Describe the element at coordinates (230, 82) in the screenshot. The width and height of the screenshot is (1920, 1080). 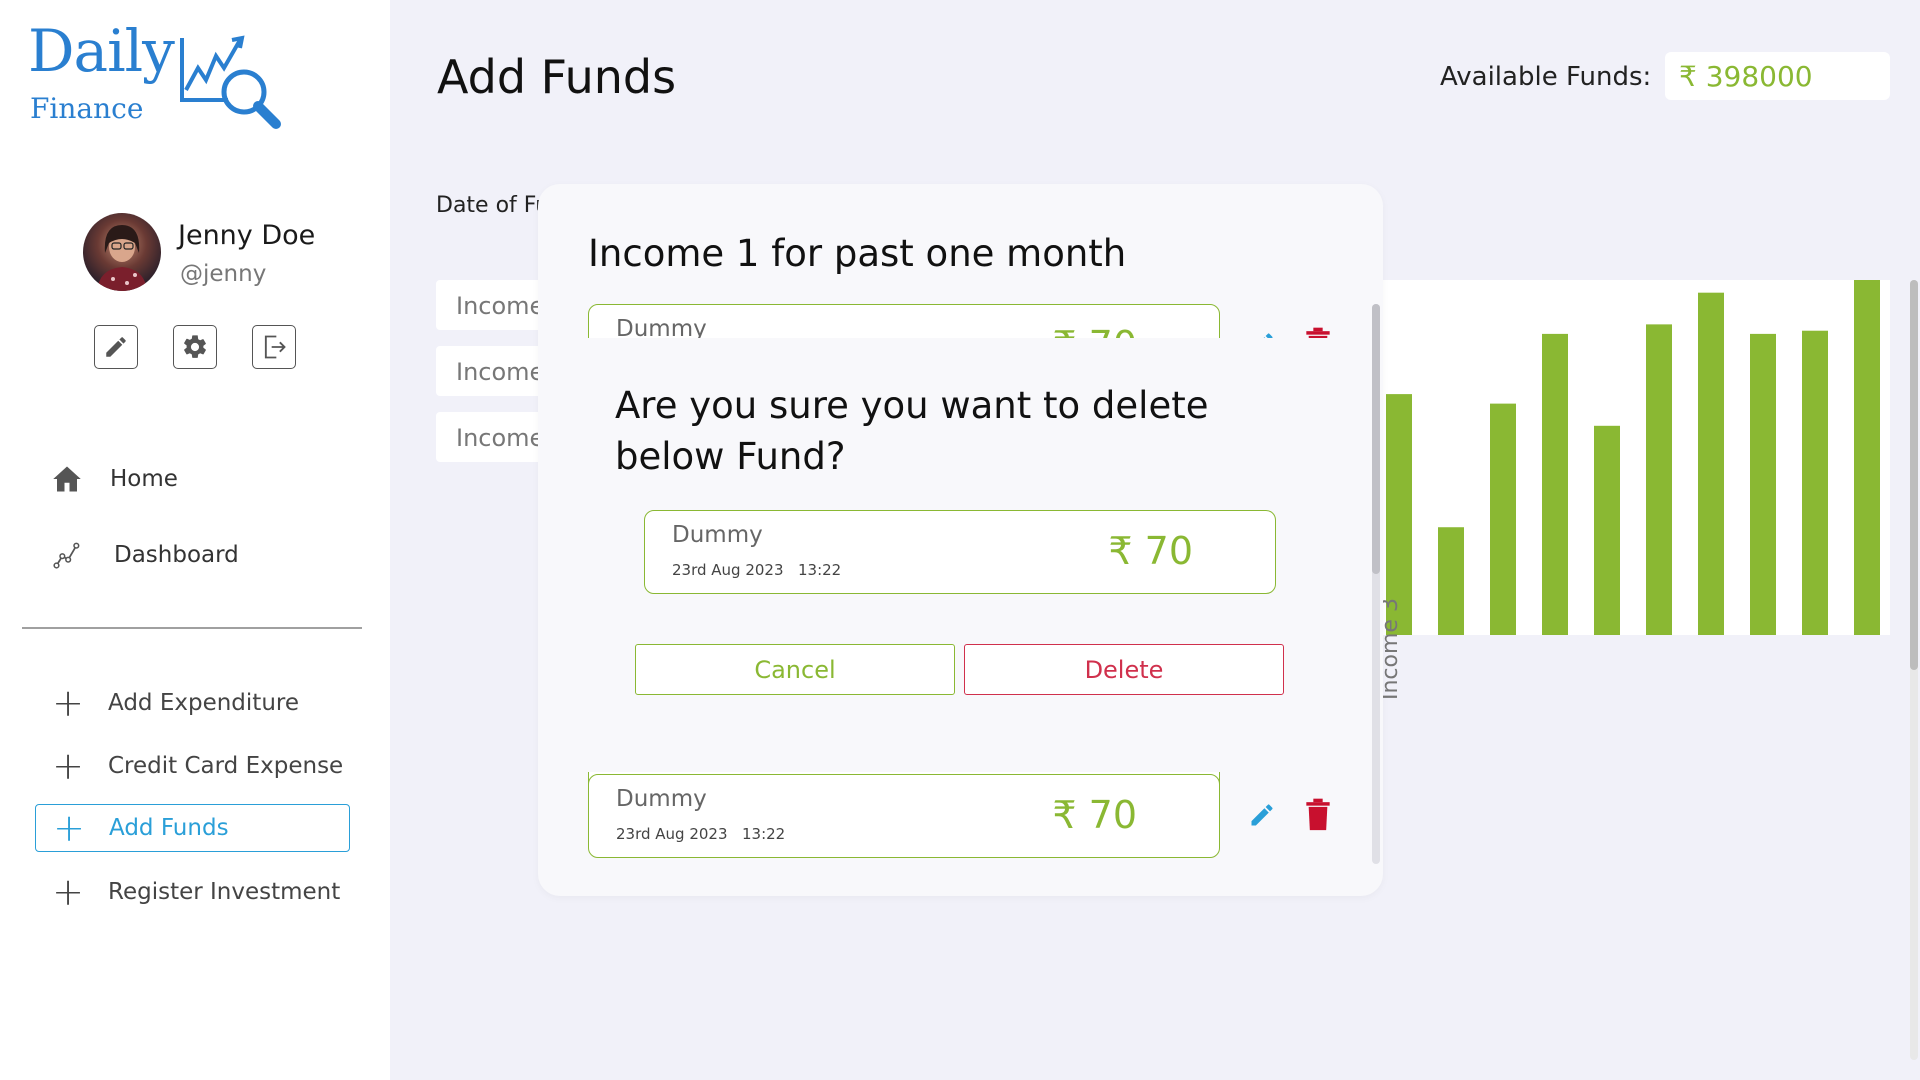
I see `chart-magnifier-icon` at that location.